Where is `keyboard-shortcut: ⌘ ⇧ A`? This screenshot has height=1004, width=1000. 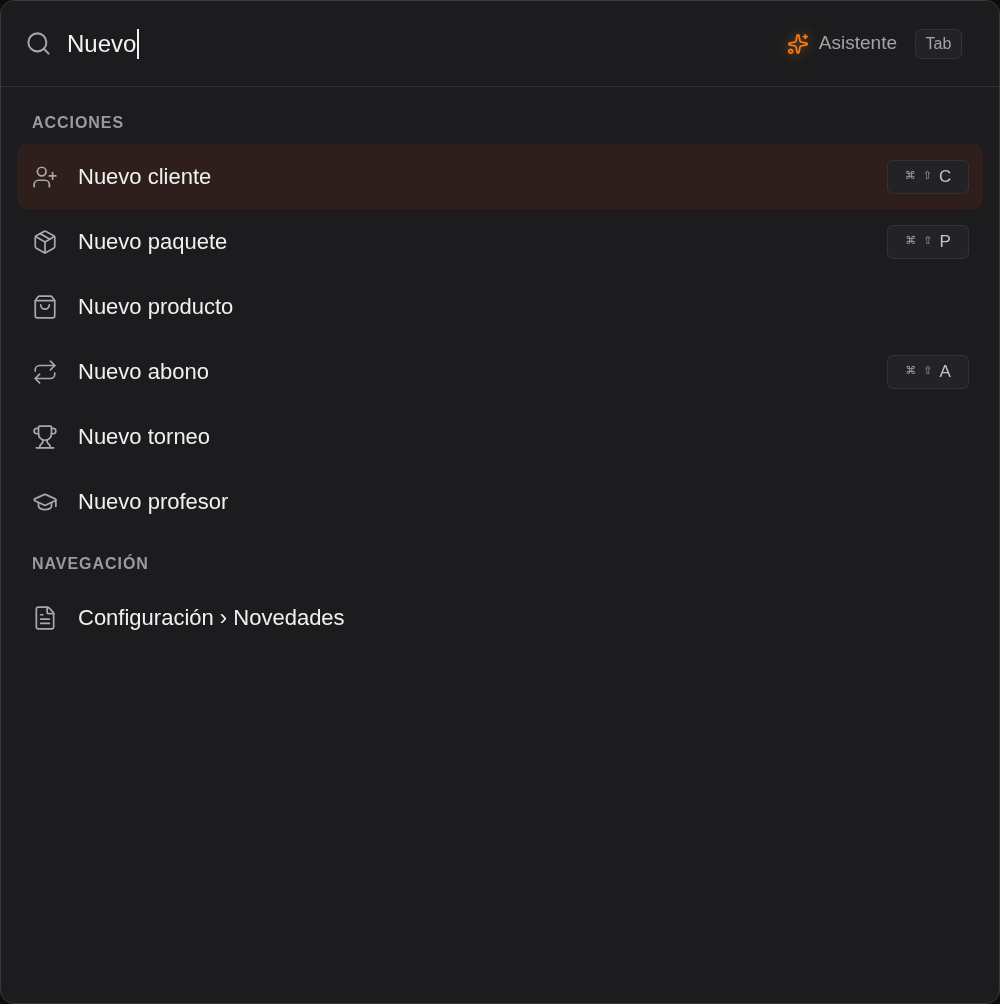 keyboard-shortcut: ⌘ ⇧ A is located at coordinates (928, 371).